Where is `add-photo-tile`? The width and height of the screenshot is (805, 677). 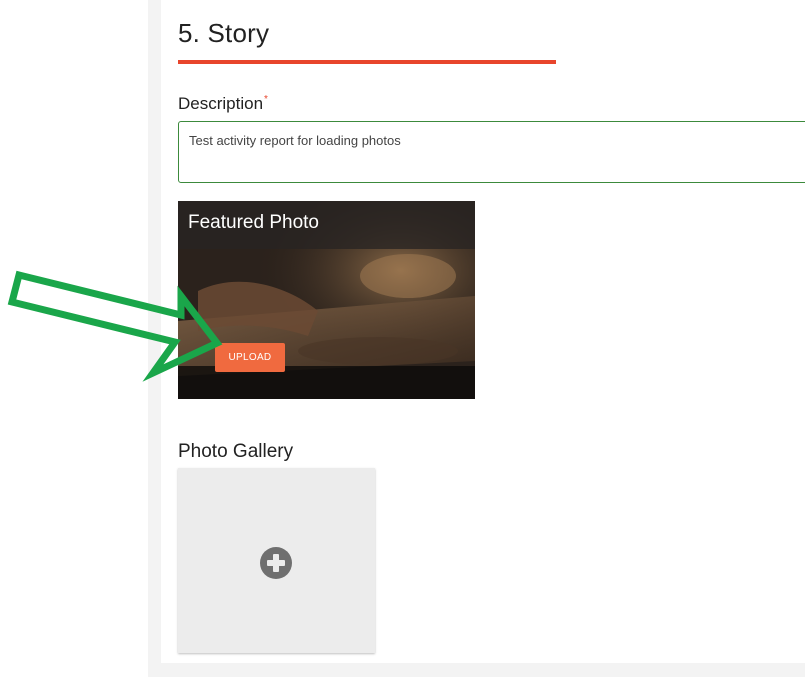 add-photo-tile is located at coordinates (276, 560).